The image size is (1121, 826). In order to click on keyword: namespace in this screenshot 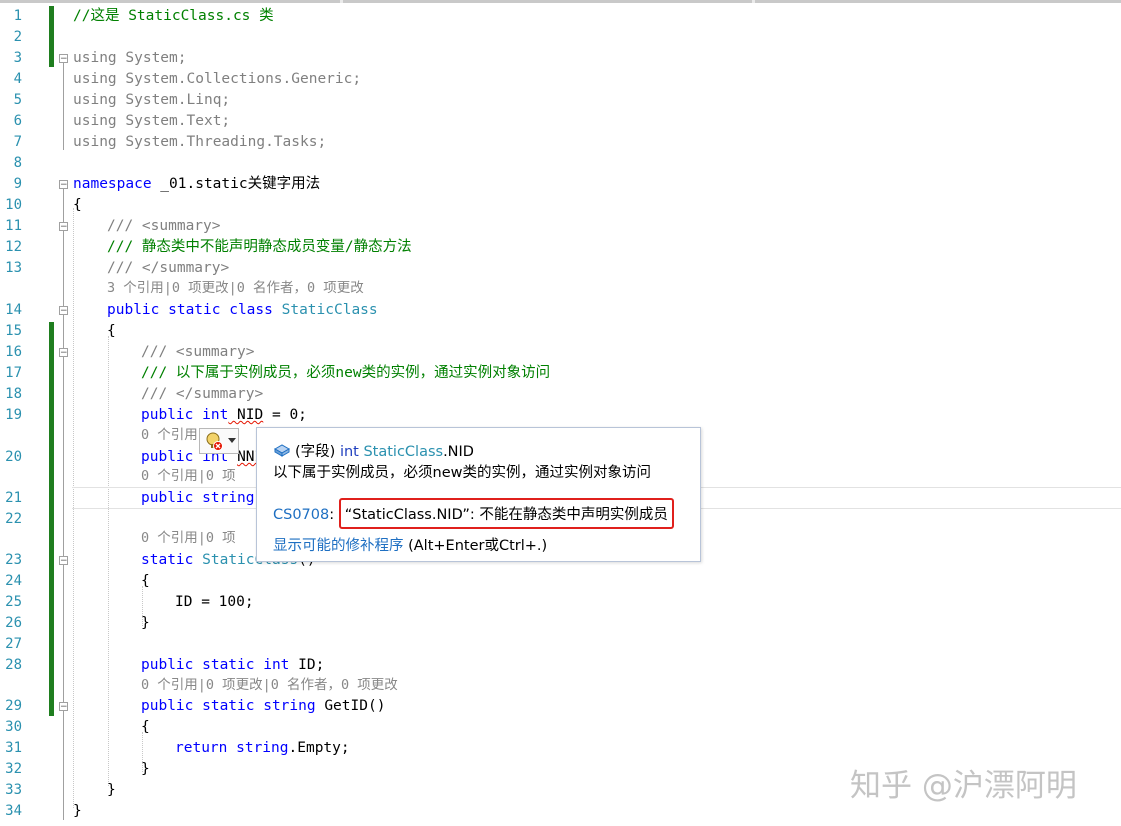, I will do `click(112, 184)`.